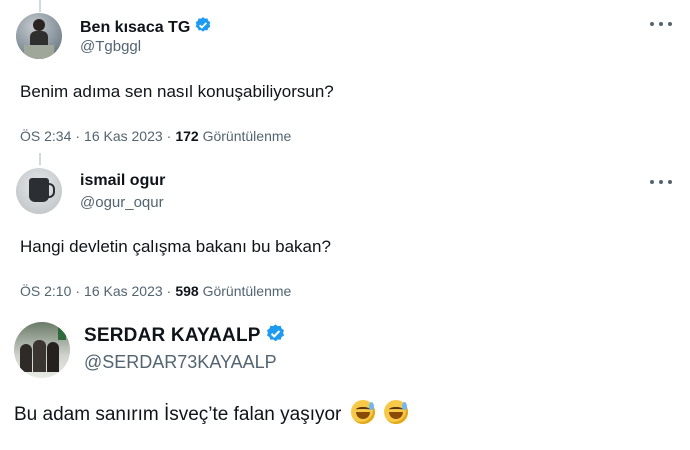 Image resolution: width=690 pixels, height=450 pixels. I want to click on handle: @Tgbggl, so click(110, 46).